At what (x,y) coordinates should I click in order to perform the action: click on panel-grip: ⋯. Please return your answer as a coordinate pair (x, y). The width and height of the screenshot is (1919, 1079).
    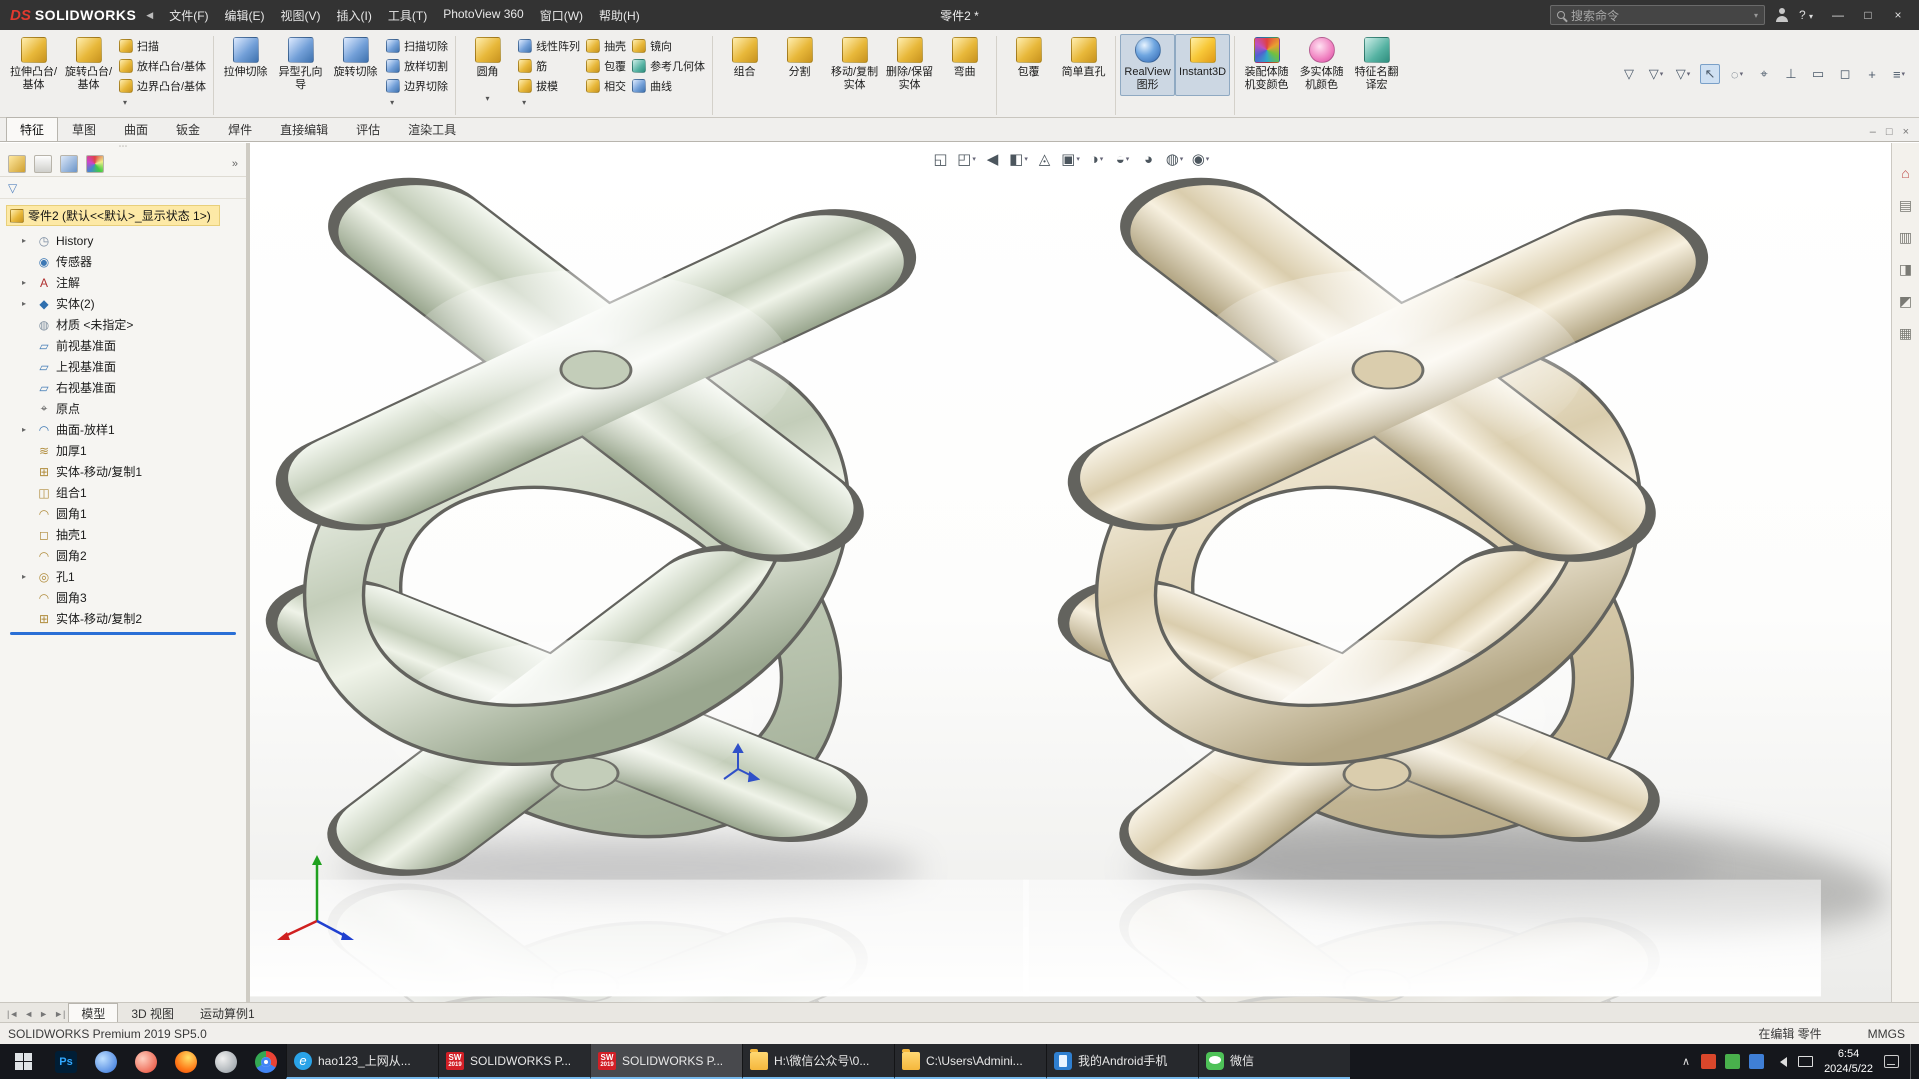
    Looking at the image, I should click on (123, 147).